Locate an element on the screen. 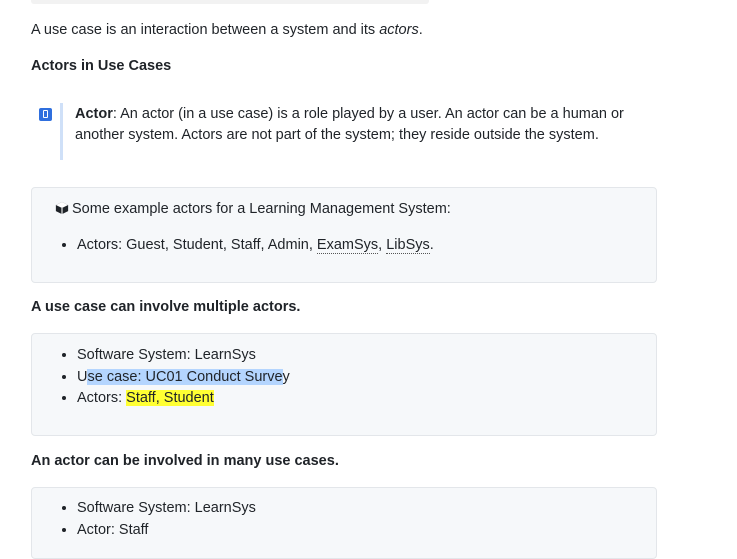 This screenshot has height=559, width=737. highlighted-text: Staff, Student is located at coordinates (170, 398).